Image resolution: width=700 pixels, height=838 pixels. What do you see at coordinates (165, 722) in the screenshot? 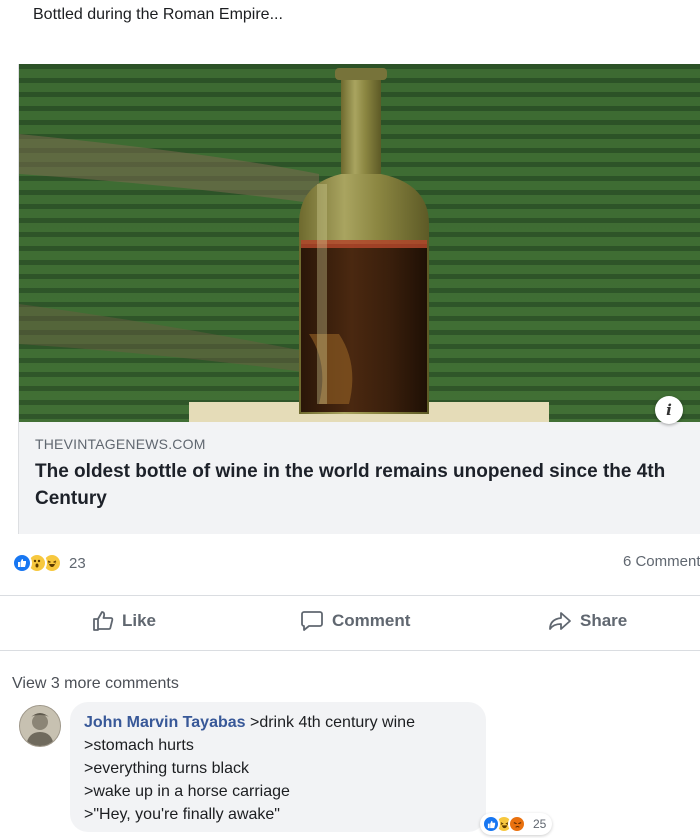
I see `comment-author: John Marvin Tayabas` at bounding box center [165, 722].